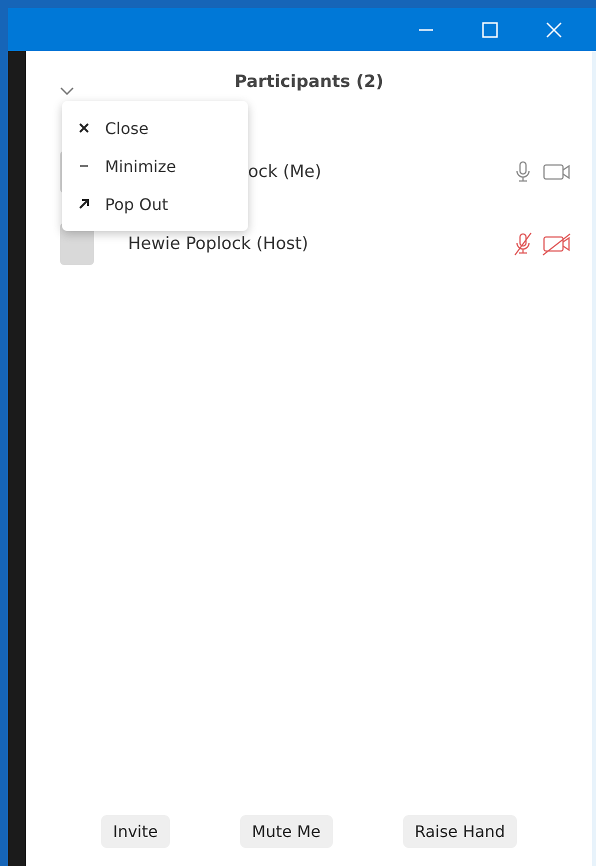  What do you see at coordinates (285, 172) in the screenshot?
I see `participant-name: ock (Me)` at bounding box center [285, 172].